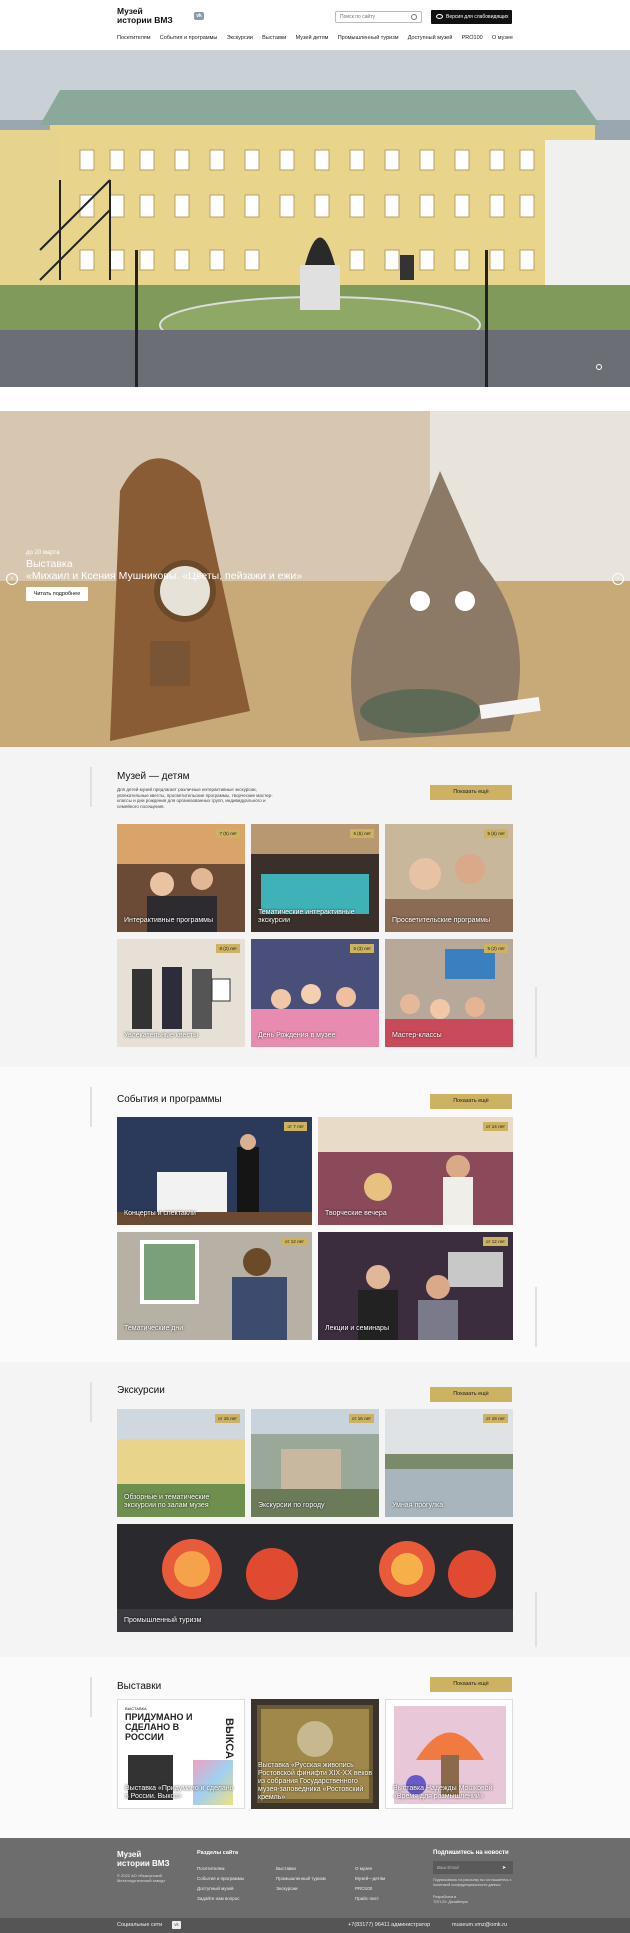  I want to click on footer-logo: Музей истории ВМЗ, so click(143, 1859).